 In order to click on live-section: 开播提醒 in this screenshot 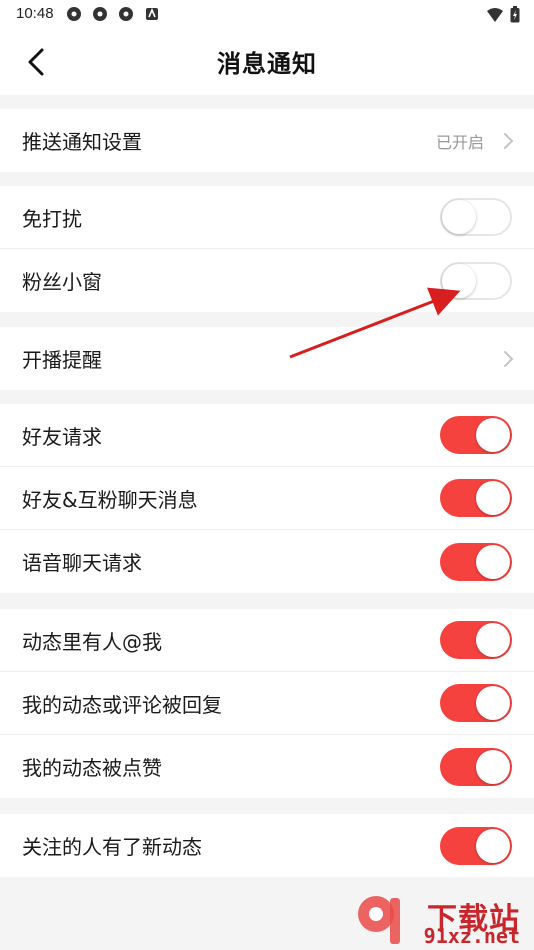, I will do `click(267, 358)`.